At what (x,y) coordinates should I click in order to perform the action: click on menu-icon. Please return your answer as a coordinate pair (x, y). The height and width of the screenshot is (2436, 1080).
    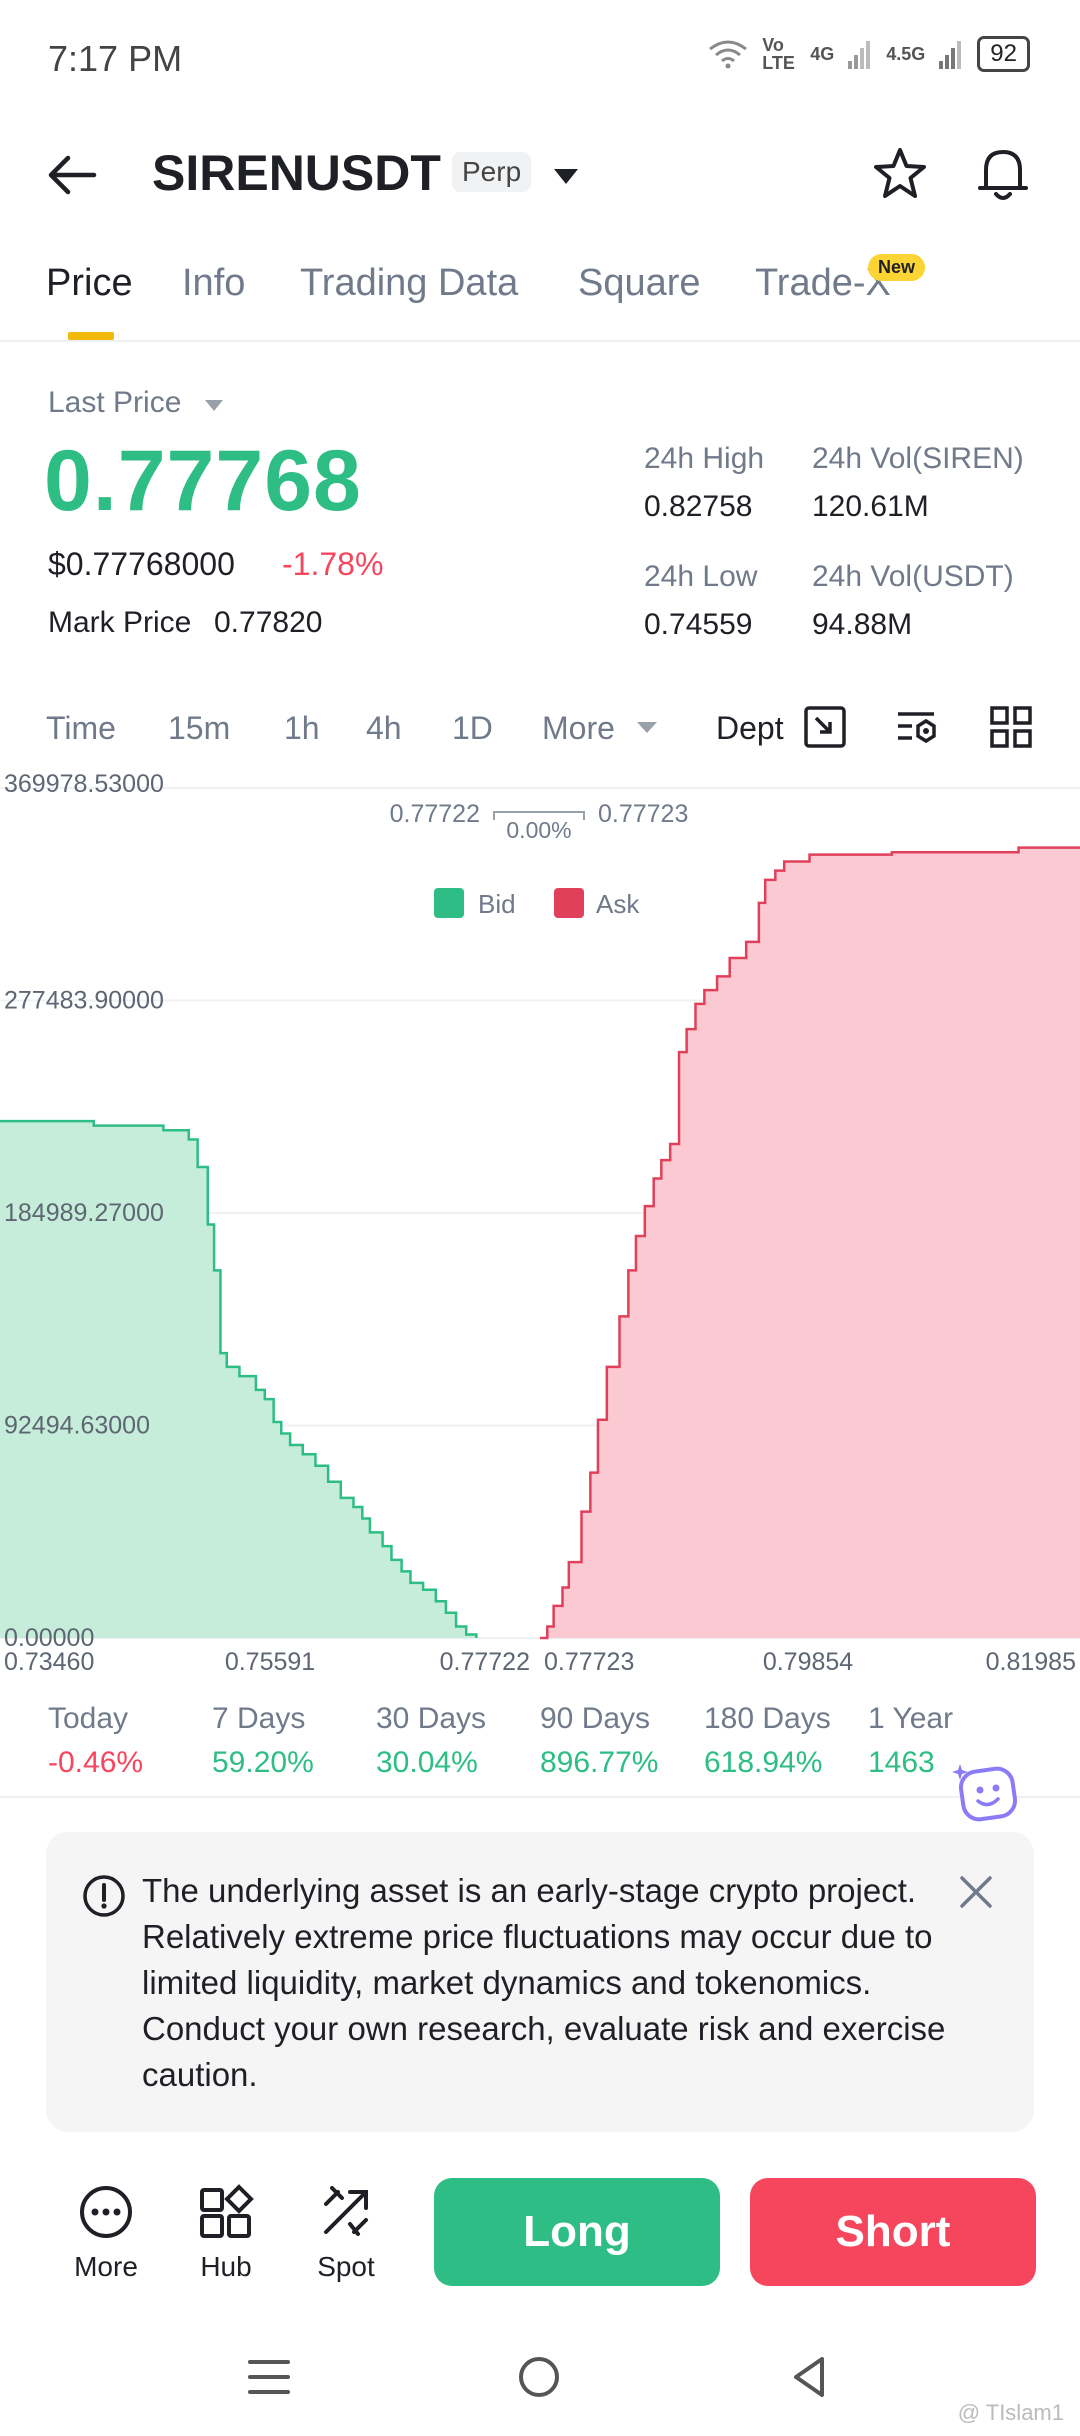
    Looking at the image, I should click on (269, 2377).